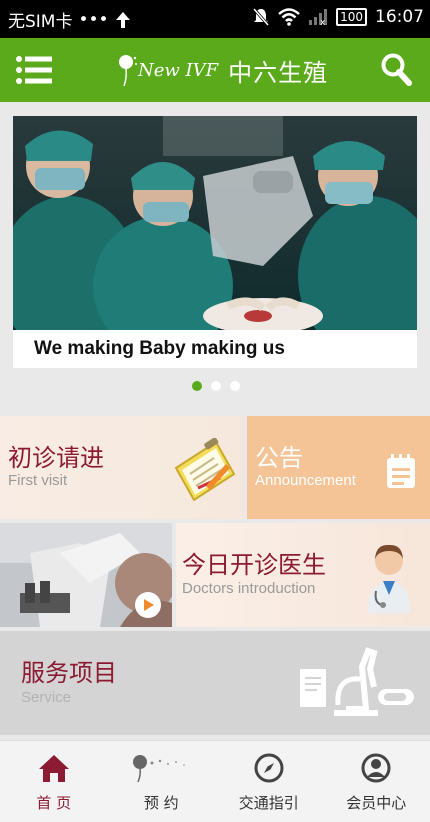 This screenshot has width=430, height=822. I want to click on clock: 16:07, so click(399, 17).